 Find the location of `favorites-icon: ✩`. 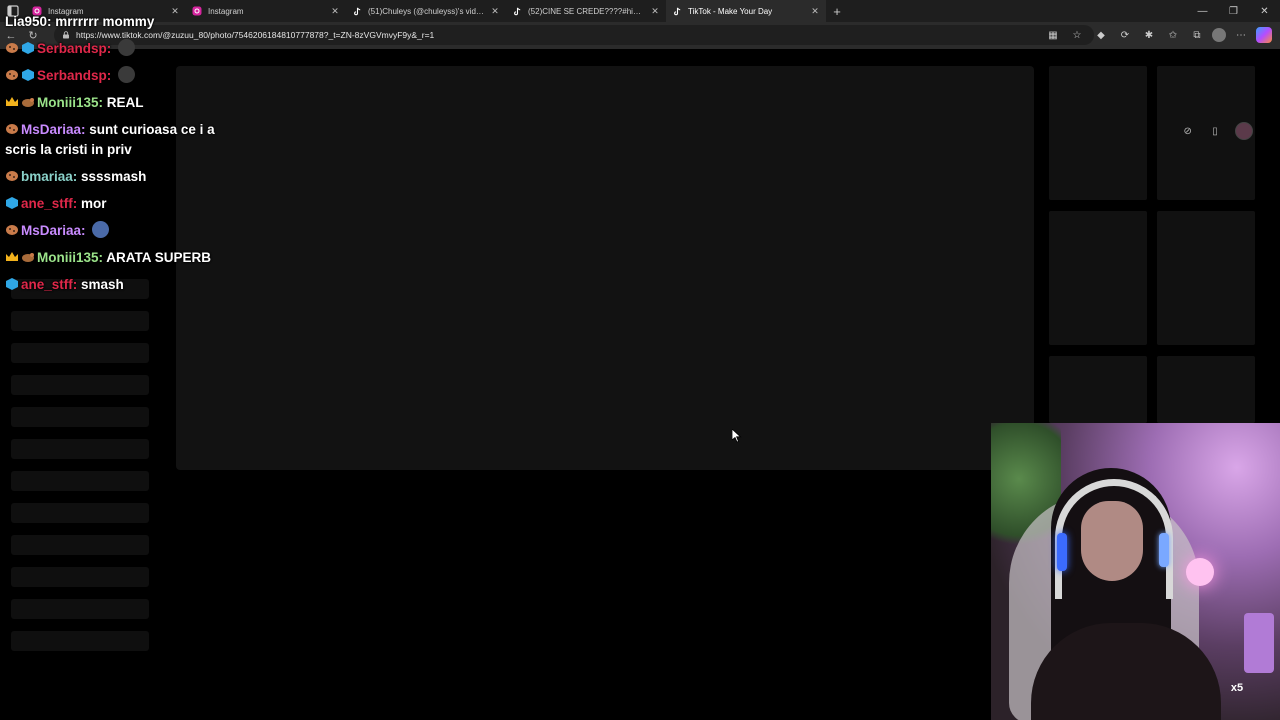

favorites-icon: ✩ is located at coordinates (1173, 35).